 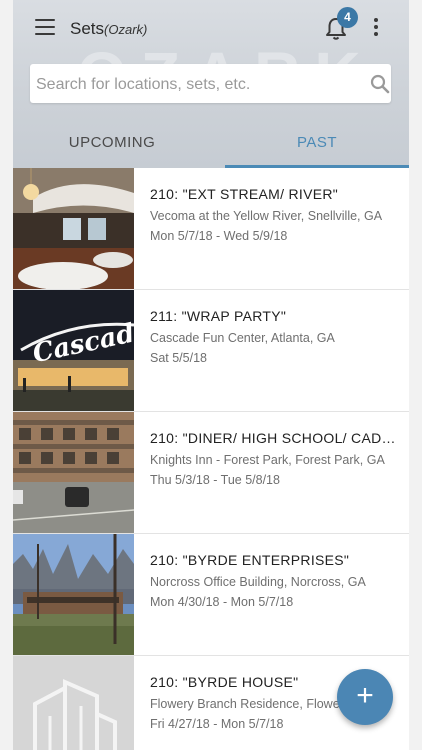 I want to click on notification-badge: 4, so click(x=347, y=17).